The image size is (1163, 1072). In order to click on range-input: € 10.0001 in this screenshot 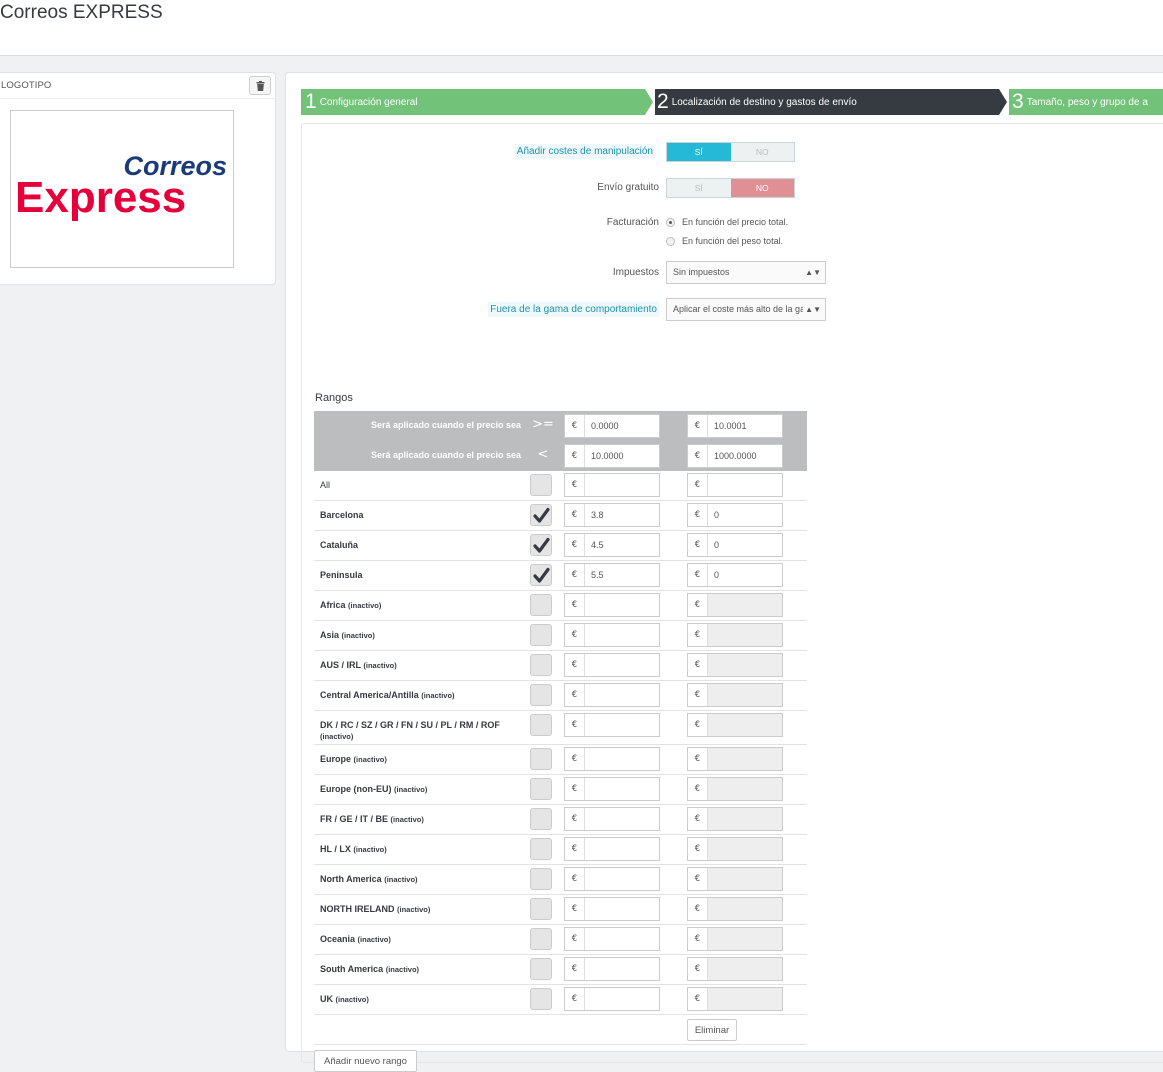, I will do `click(735, 426)`.